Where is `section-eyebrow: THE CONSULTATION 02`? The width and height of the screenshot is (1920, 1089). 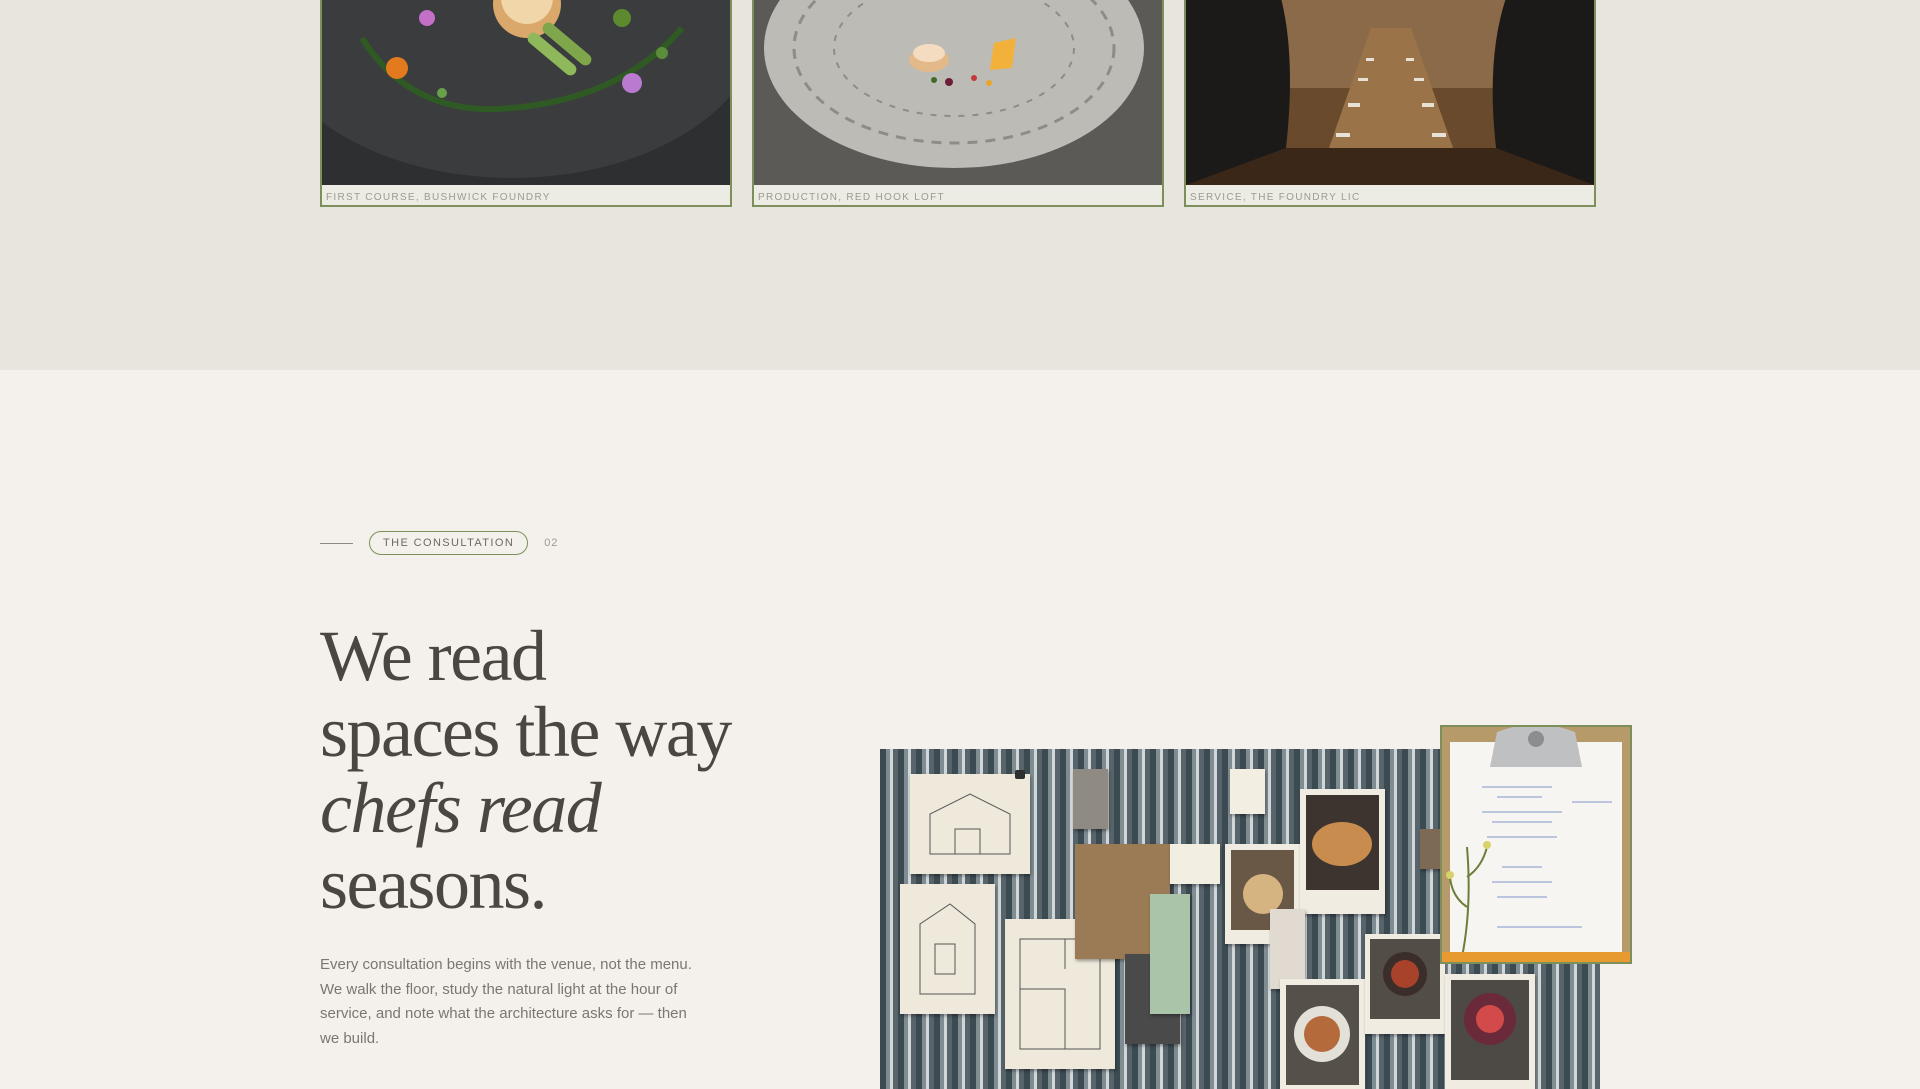 section-eyebrow: THE CONSULTATION 02 is located at coordinates (439, 543).